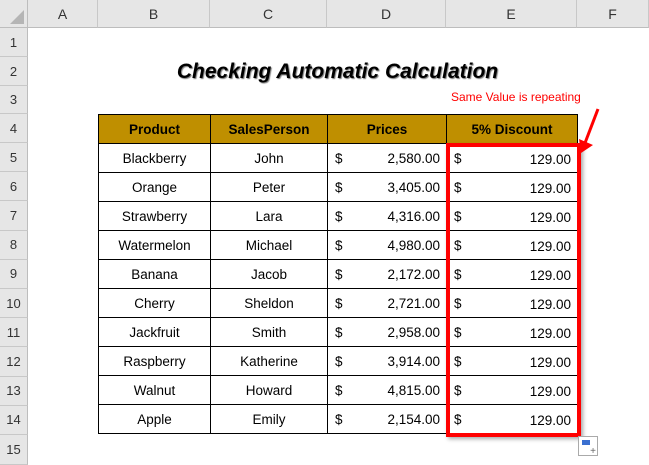 This screenshot has height=465, width=649. I want to click on amount: 4,316.00, so click(413, 216).